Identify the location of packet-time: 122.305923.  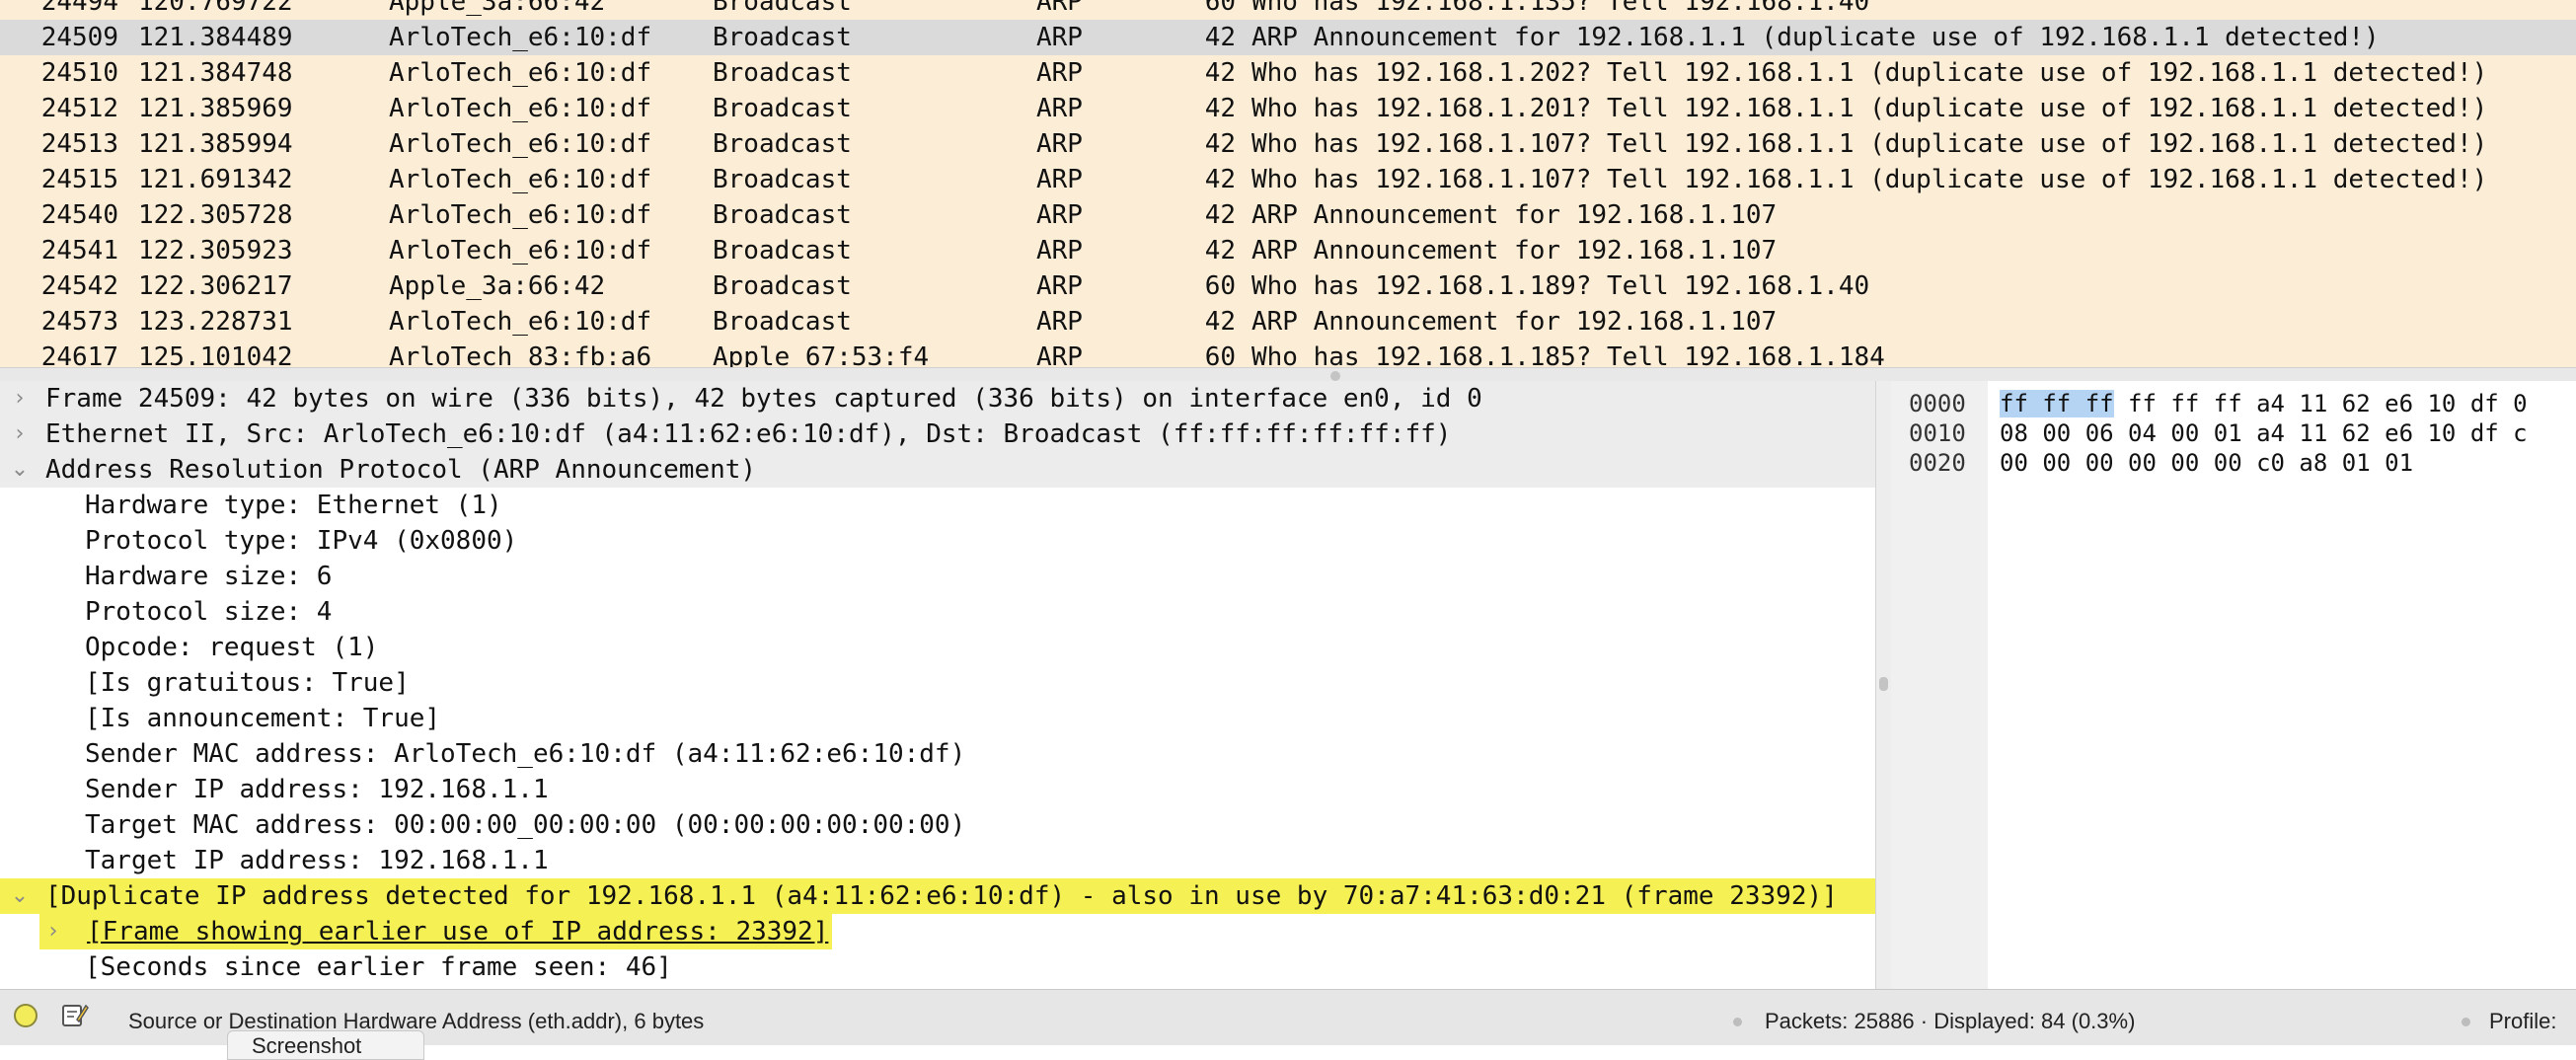
(215, 251).